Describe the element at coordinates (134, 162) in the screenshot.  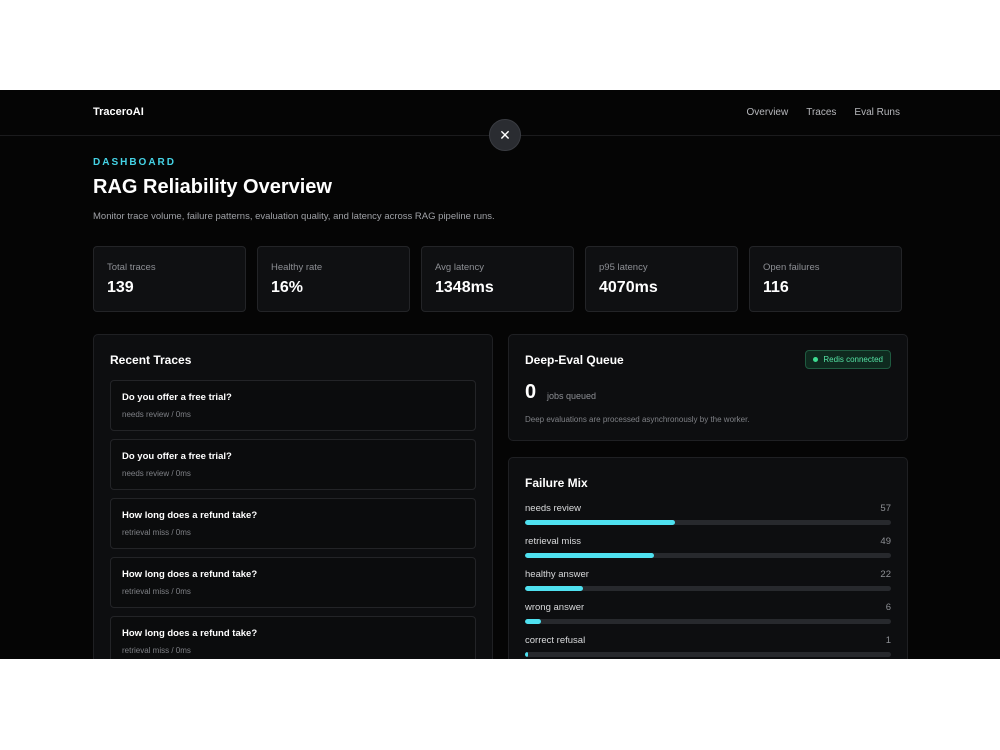
I see `page-eyebrow: DASHBOARD` at that location.